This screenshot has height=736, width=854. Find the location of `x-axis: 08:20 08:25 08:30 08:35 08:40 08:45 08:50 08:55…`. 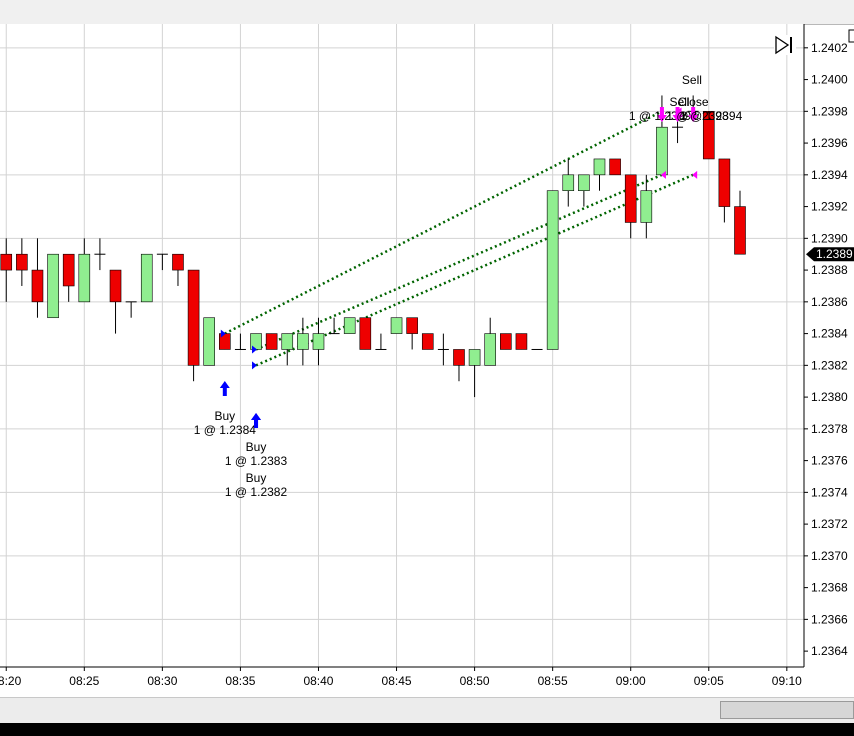

x-axis: 08:20 08:25 08:30 08:35 08:40 08:45 08:50 08:55… is located at coordinates (401, 677).